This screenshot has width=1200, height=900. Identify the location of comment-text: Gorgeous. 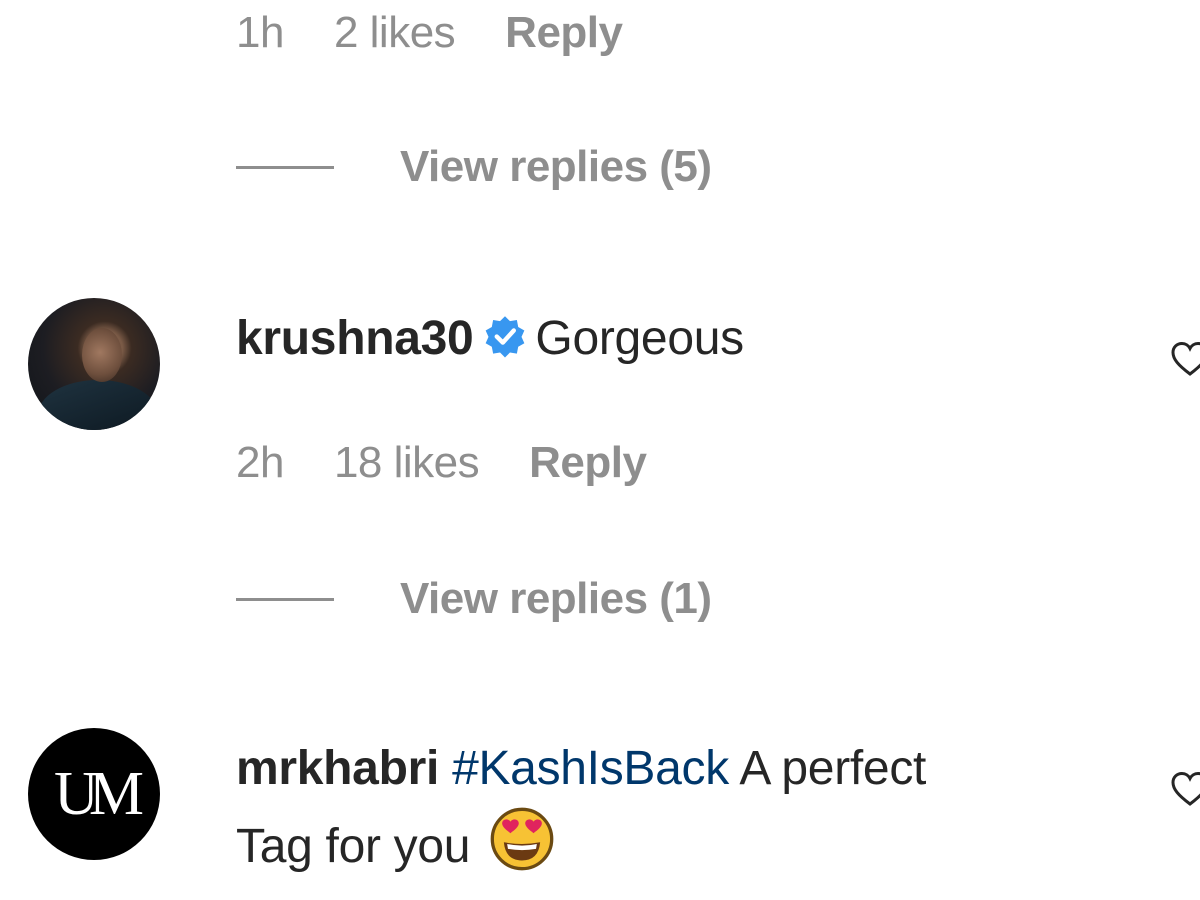
(639, 338).